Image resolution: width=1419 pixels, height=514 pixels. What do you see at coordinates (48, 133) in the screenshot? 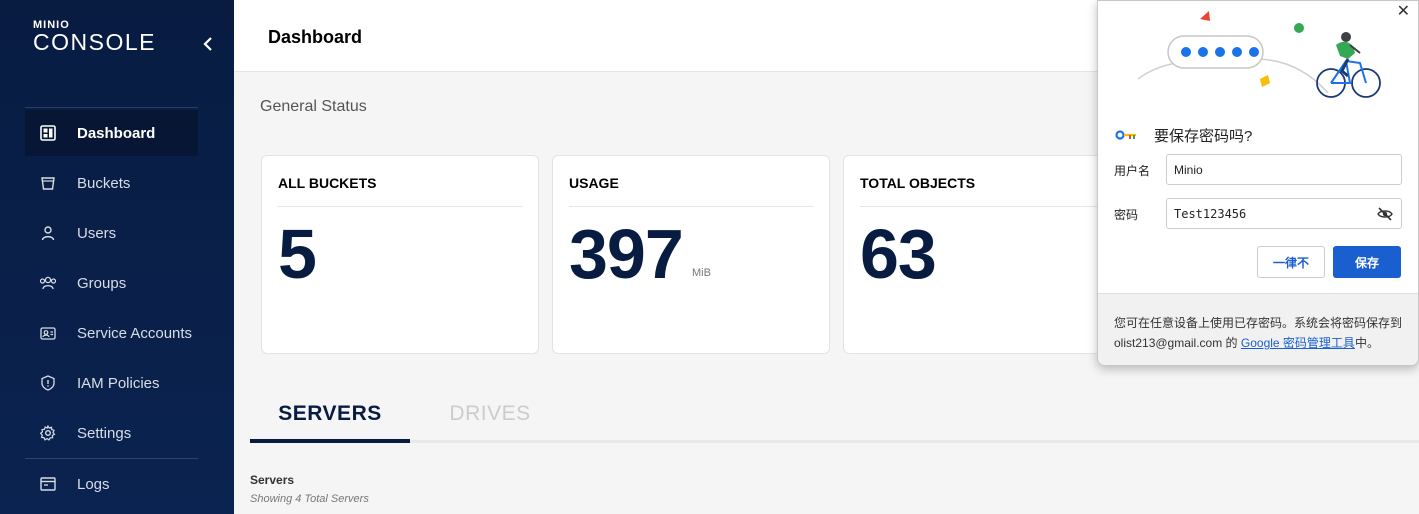
I see `dashboard-icon` at bounding box center [48, 133].